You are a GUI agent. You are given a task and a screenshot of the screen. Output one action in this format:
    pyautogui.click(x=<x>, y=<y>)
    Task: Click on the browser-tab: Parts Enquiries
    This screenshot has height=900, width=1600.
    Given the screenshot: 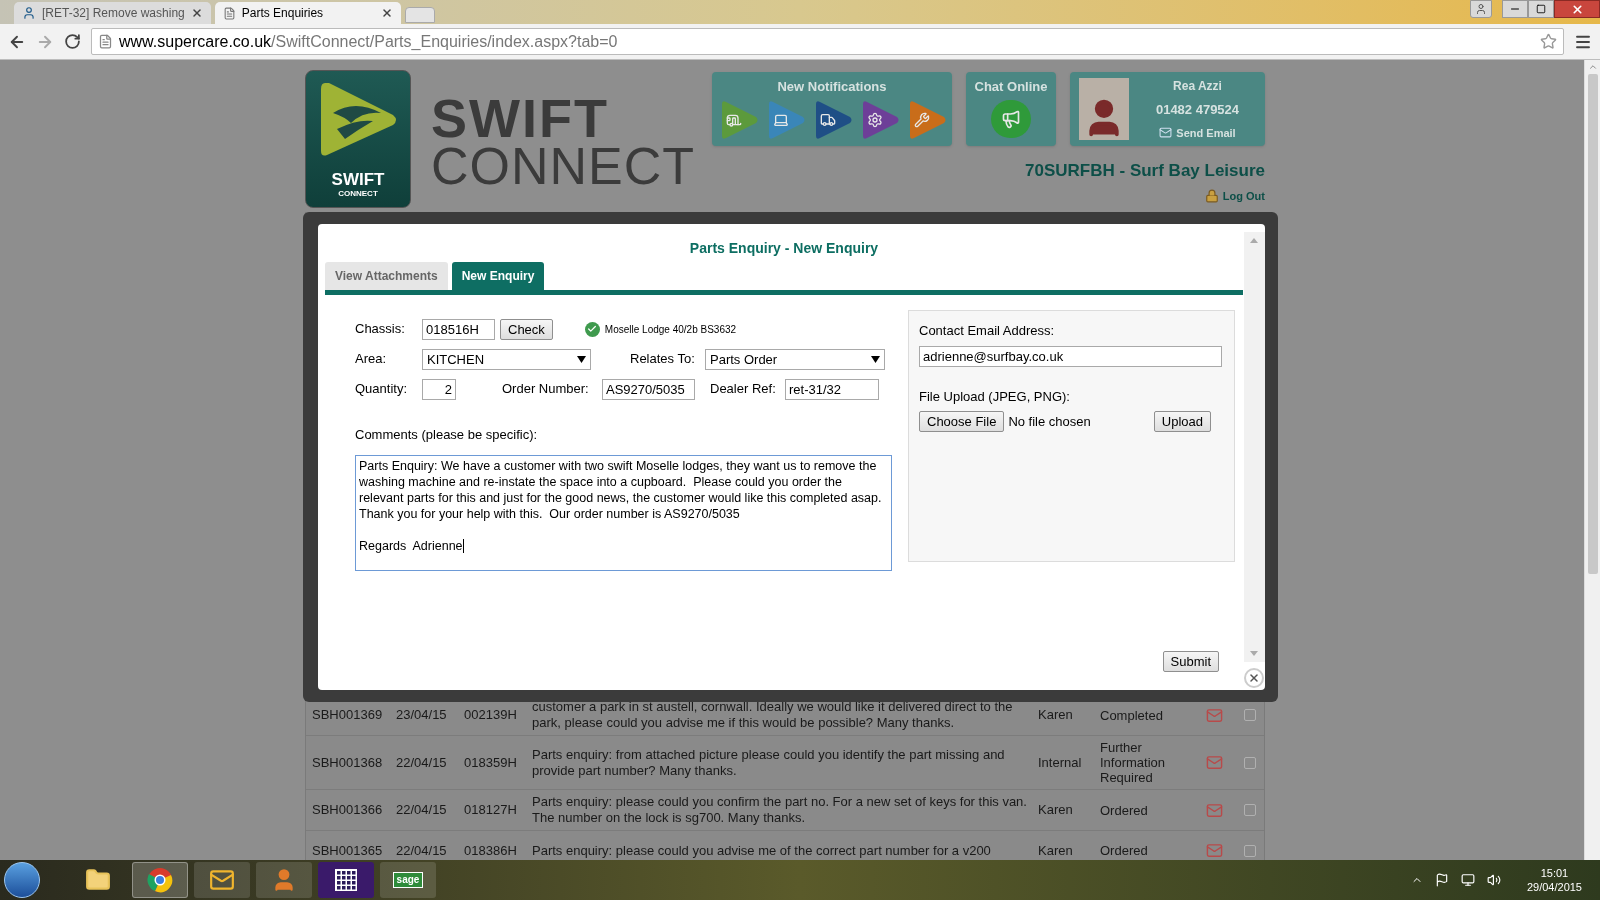 What is the action you would take?
    pyautogui.click(x=307, y=13)
    